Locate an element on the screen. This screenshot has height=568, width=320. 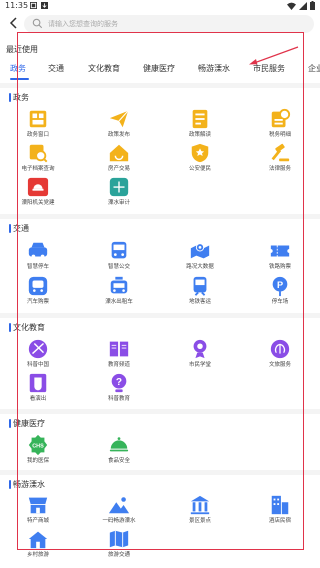
status-bar: 11:35 is located at coordinates (160, 6).